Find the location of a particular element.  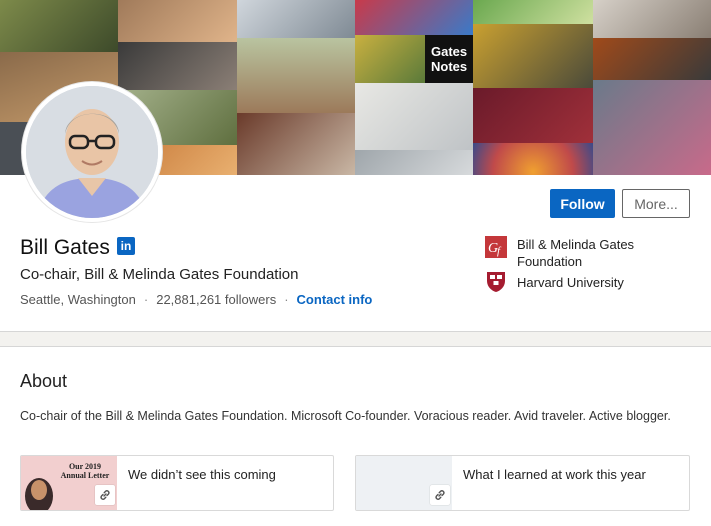

about-title: About is located at coordinates (44, 381).